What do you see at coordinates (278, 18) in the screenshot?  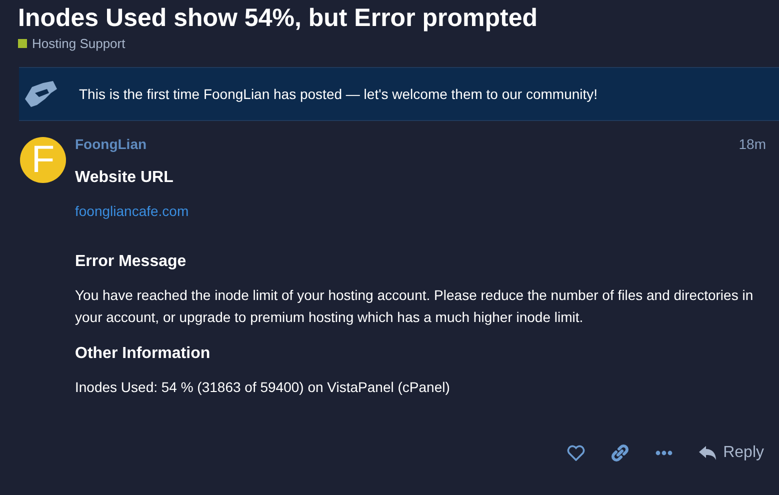 I see `topic-title: Inodes Used show 54%, but Error prompted` at bounding box center [278, 18].